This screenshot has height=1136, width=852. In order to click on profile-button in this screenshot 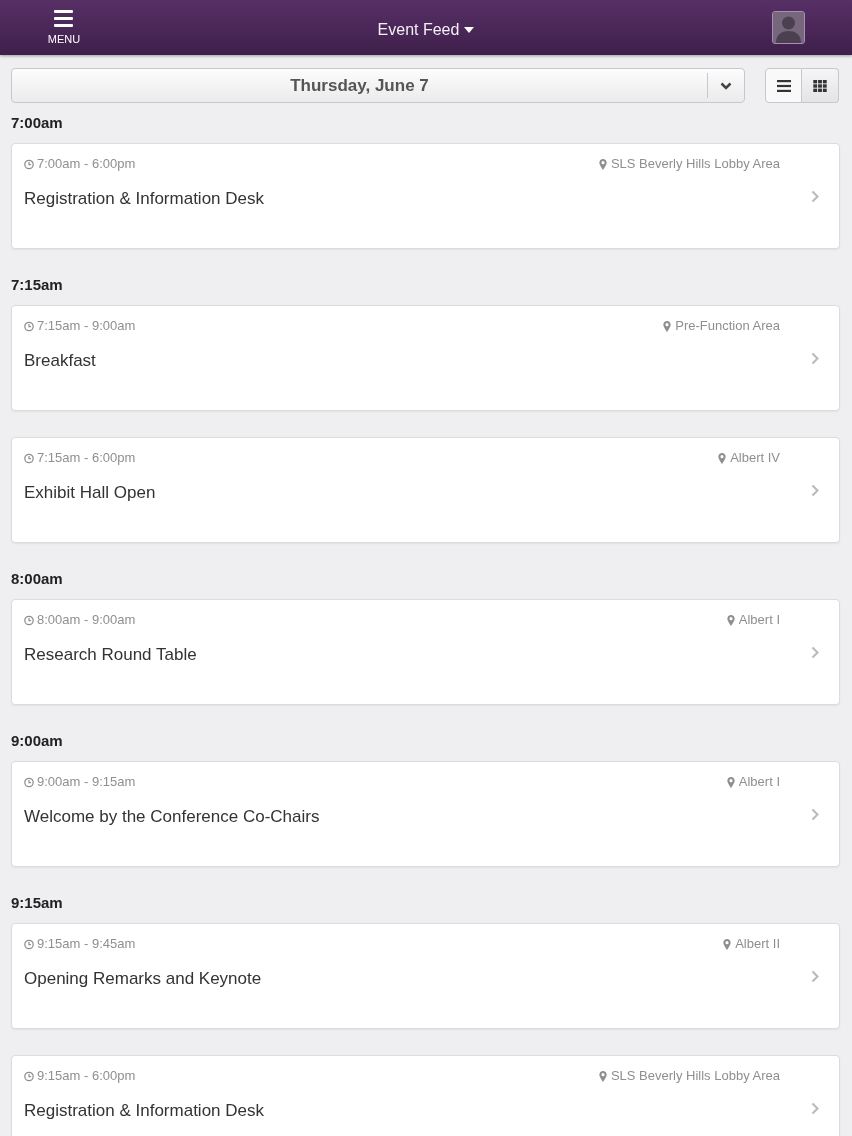, I will do `click(788, 27)`.